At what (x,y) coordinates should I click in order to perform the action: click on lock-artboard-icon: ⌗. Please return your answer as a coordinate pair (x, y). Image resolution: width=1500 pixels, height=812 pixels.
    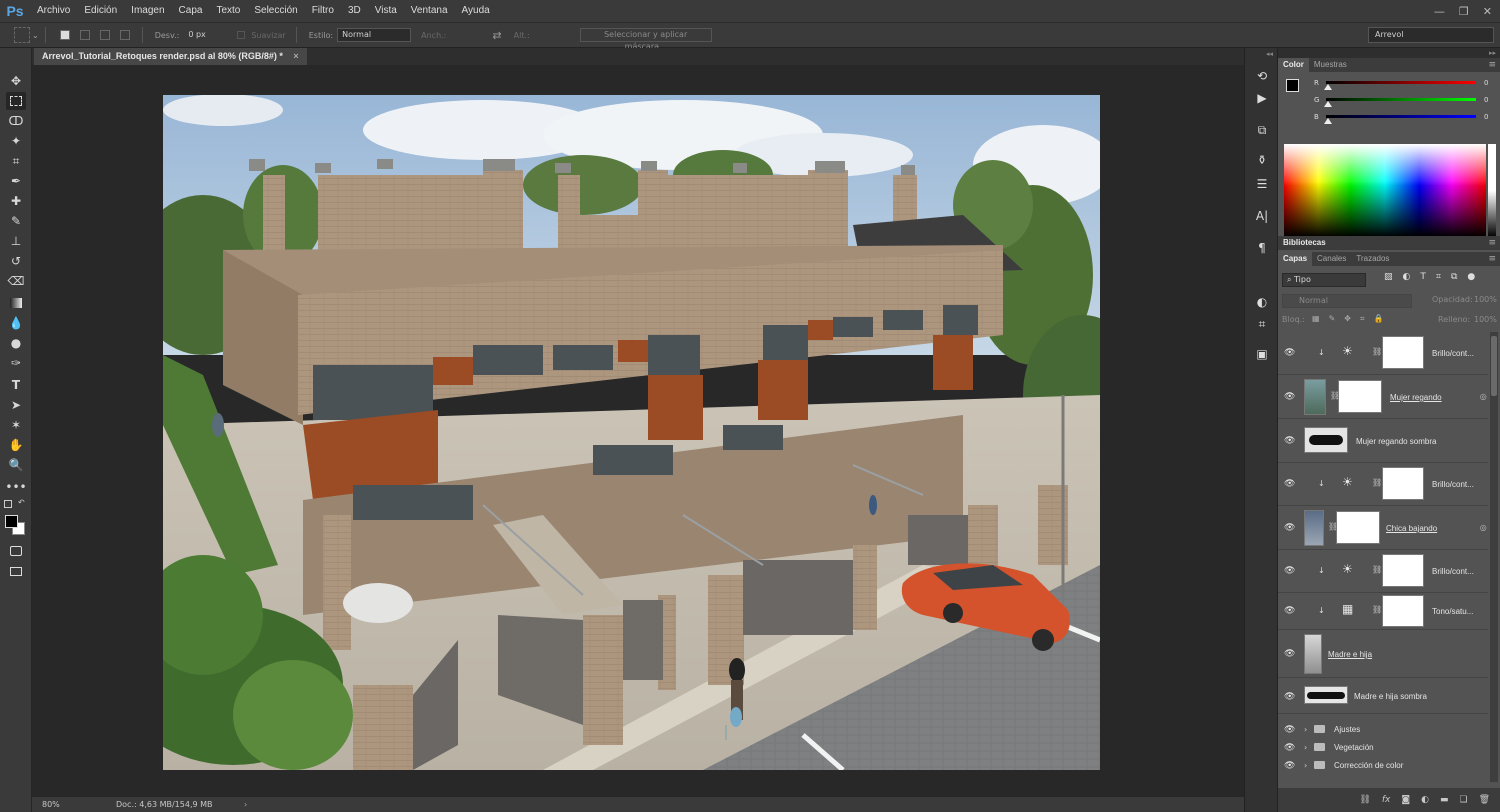
    Looking at the image, I should click on (1362, 319).